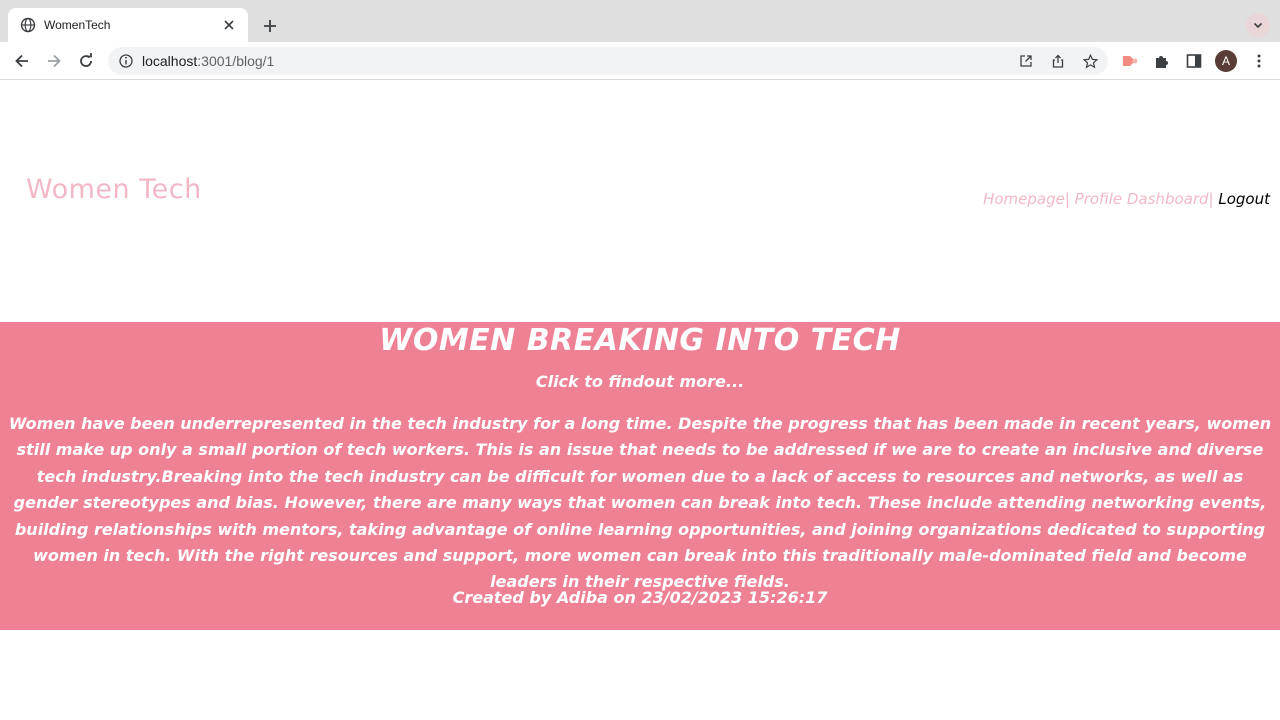  I want to click on share-icon, so click(1058, 61).